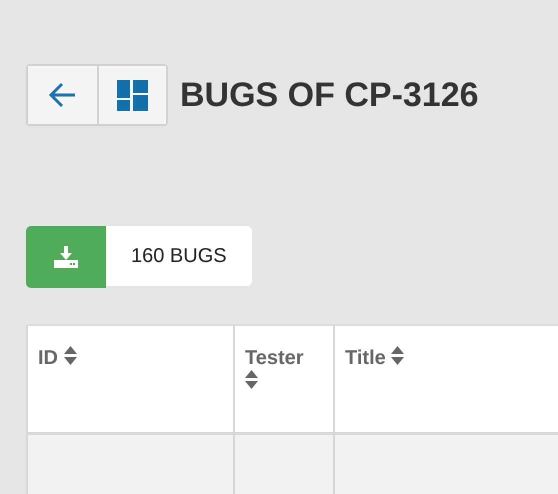  What do you see at coordinates (365, 358) in the screenshot?
I see `column-header: Title` at bounding box center [365, 358].